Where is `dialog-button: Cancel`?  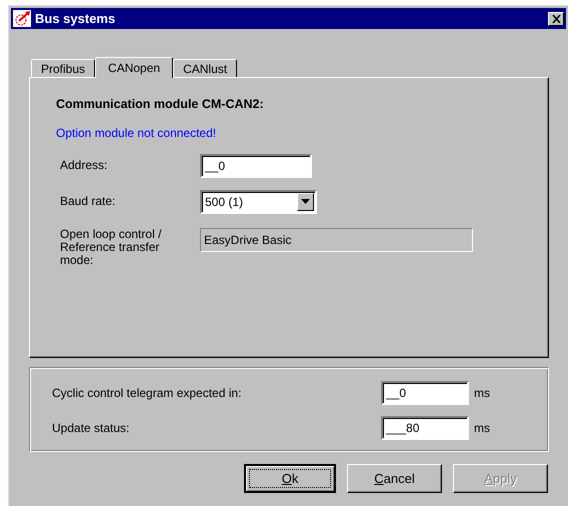
dialog-button: Cancel is located at coordinates (394, 478).